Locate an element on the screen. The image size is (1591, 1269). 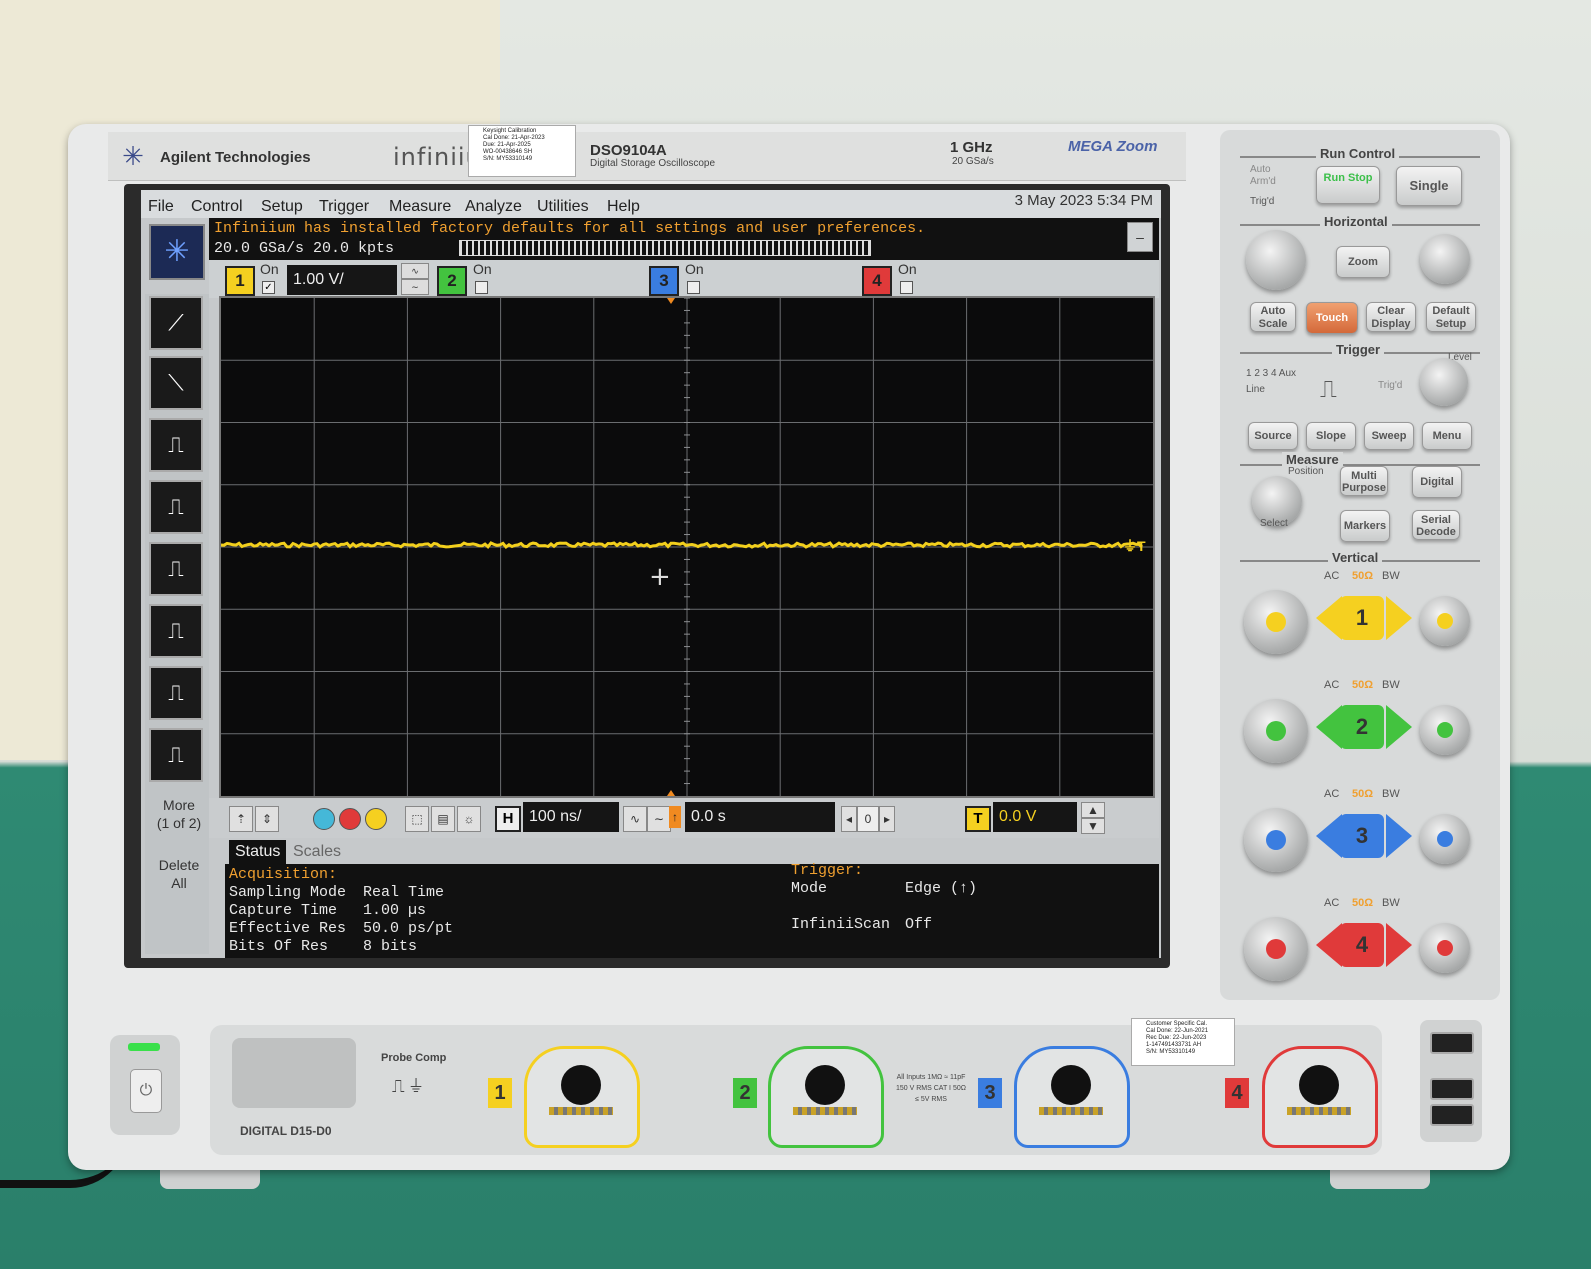
channel-3-input-connector is located at coordinates (1072, 1097).